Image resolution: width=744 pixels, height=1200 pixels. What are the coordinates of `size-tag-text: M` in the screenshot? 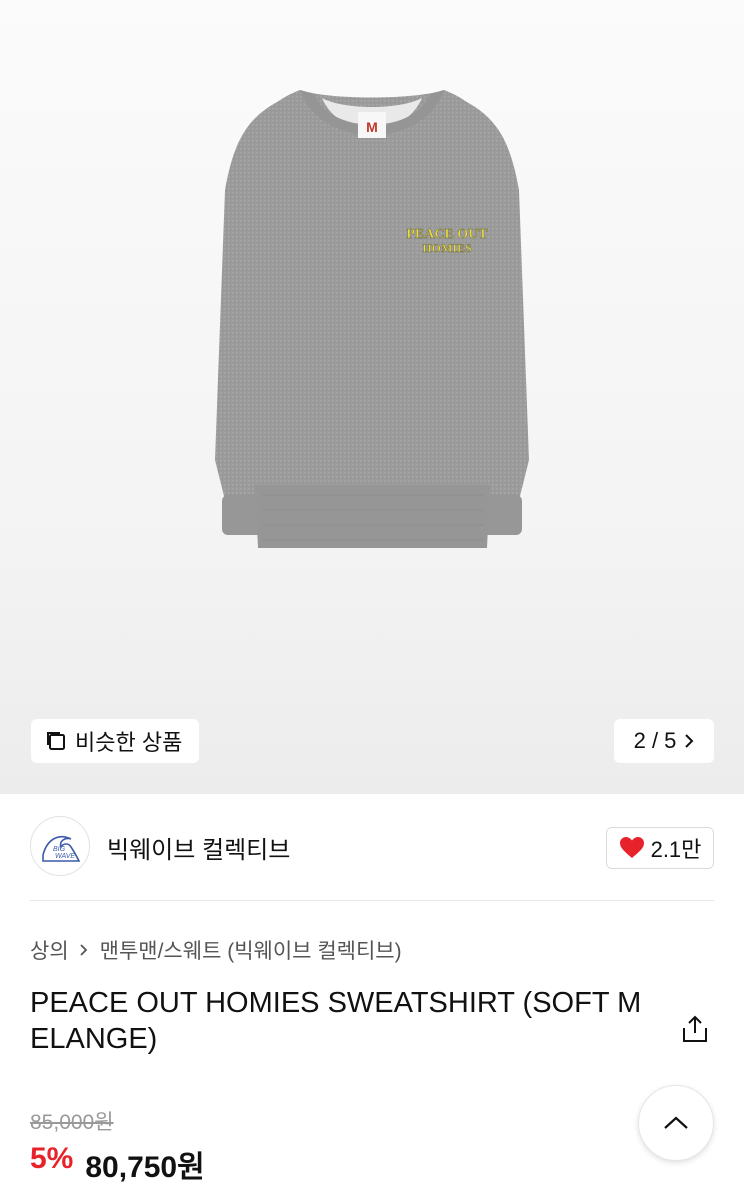 It's located at (372, 127).